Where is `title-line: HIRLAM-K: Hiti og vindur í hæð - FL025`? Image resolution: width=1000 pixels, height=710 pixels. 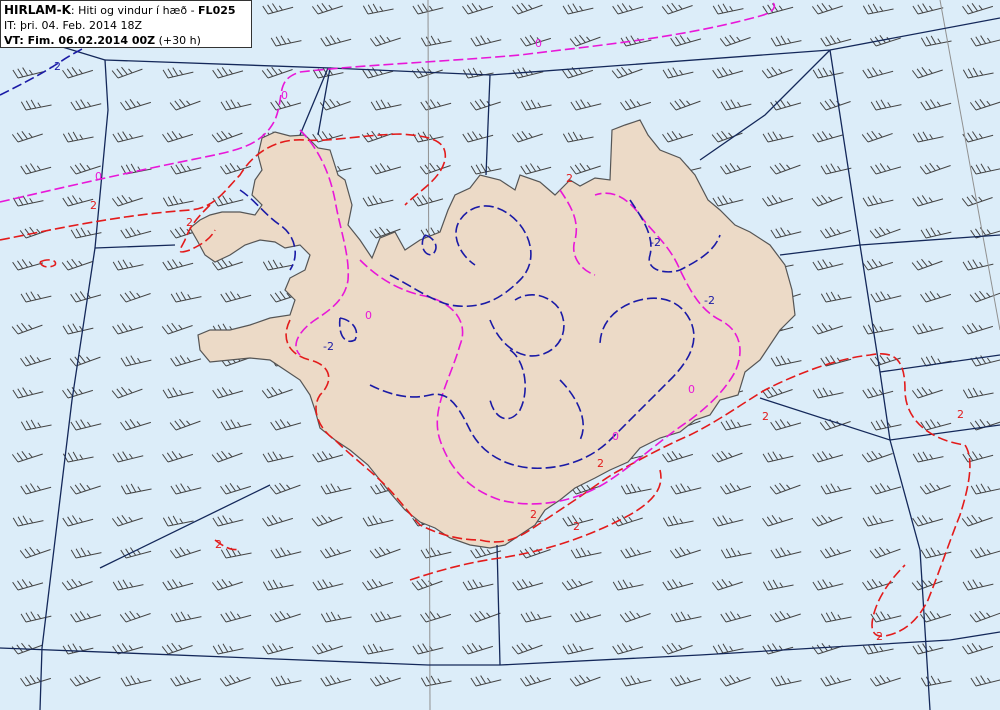 title-line: HIRLAM-K: Hiti og vindur í hæð - FL025 is located at coordinates (126, 10).